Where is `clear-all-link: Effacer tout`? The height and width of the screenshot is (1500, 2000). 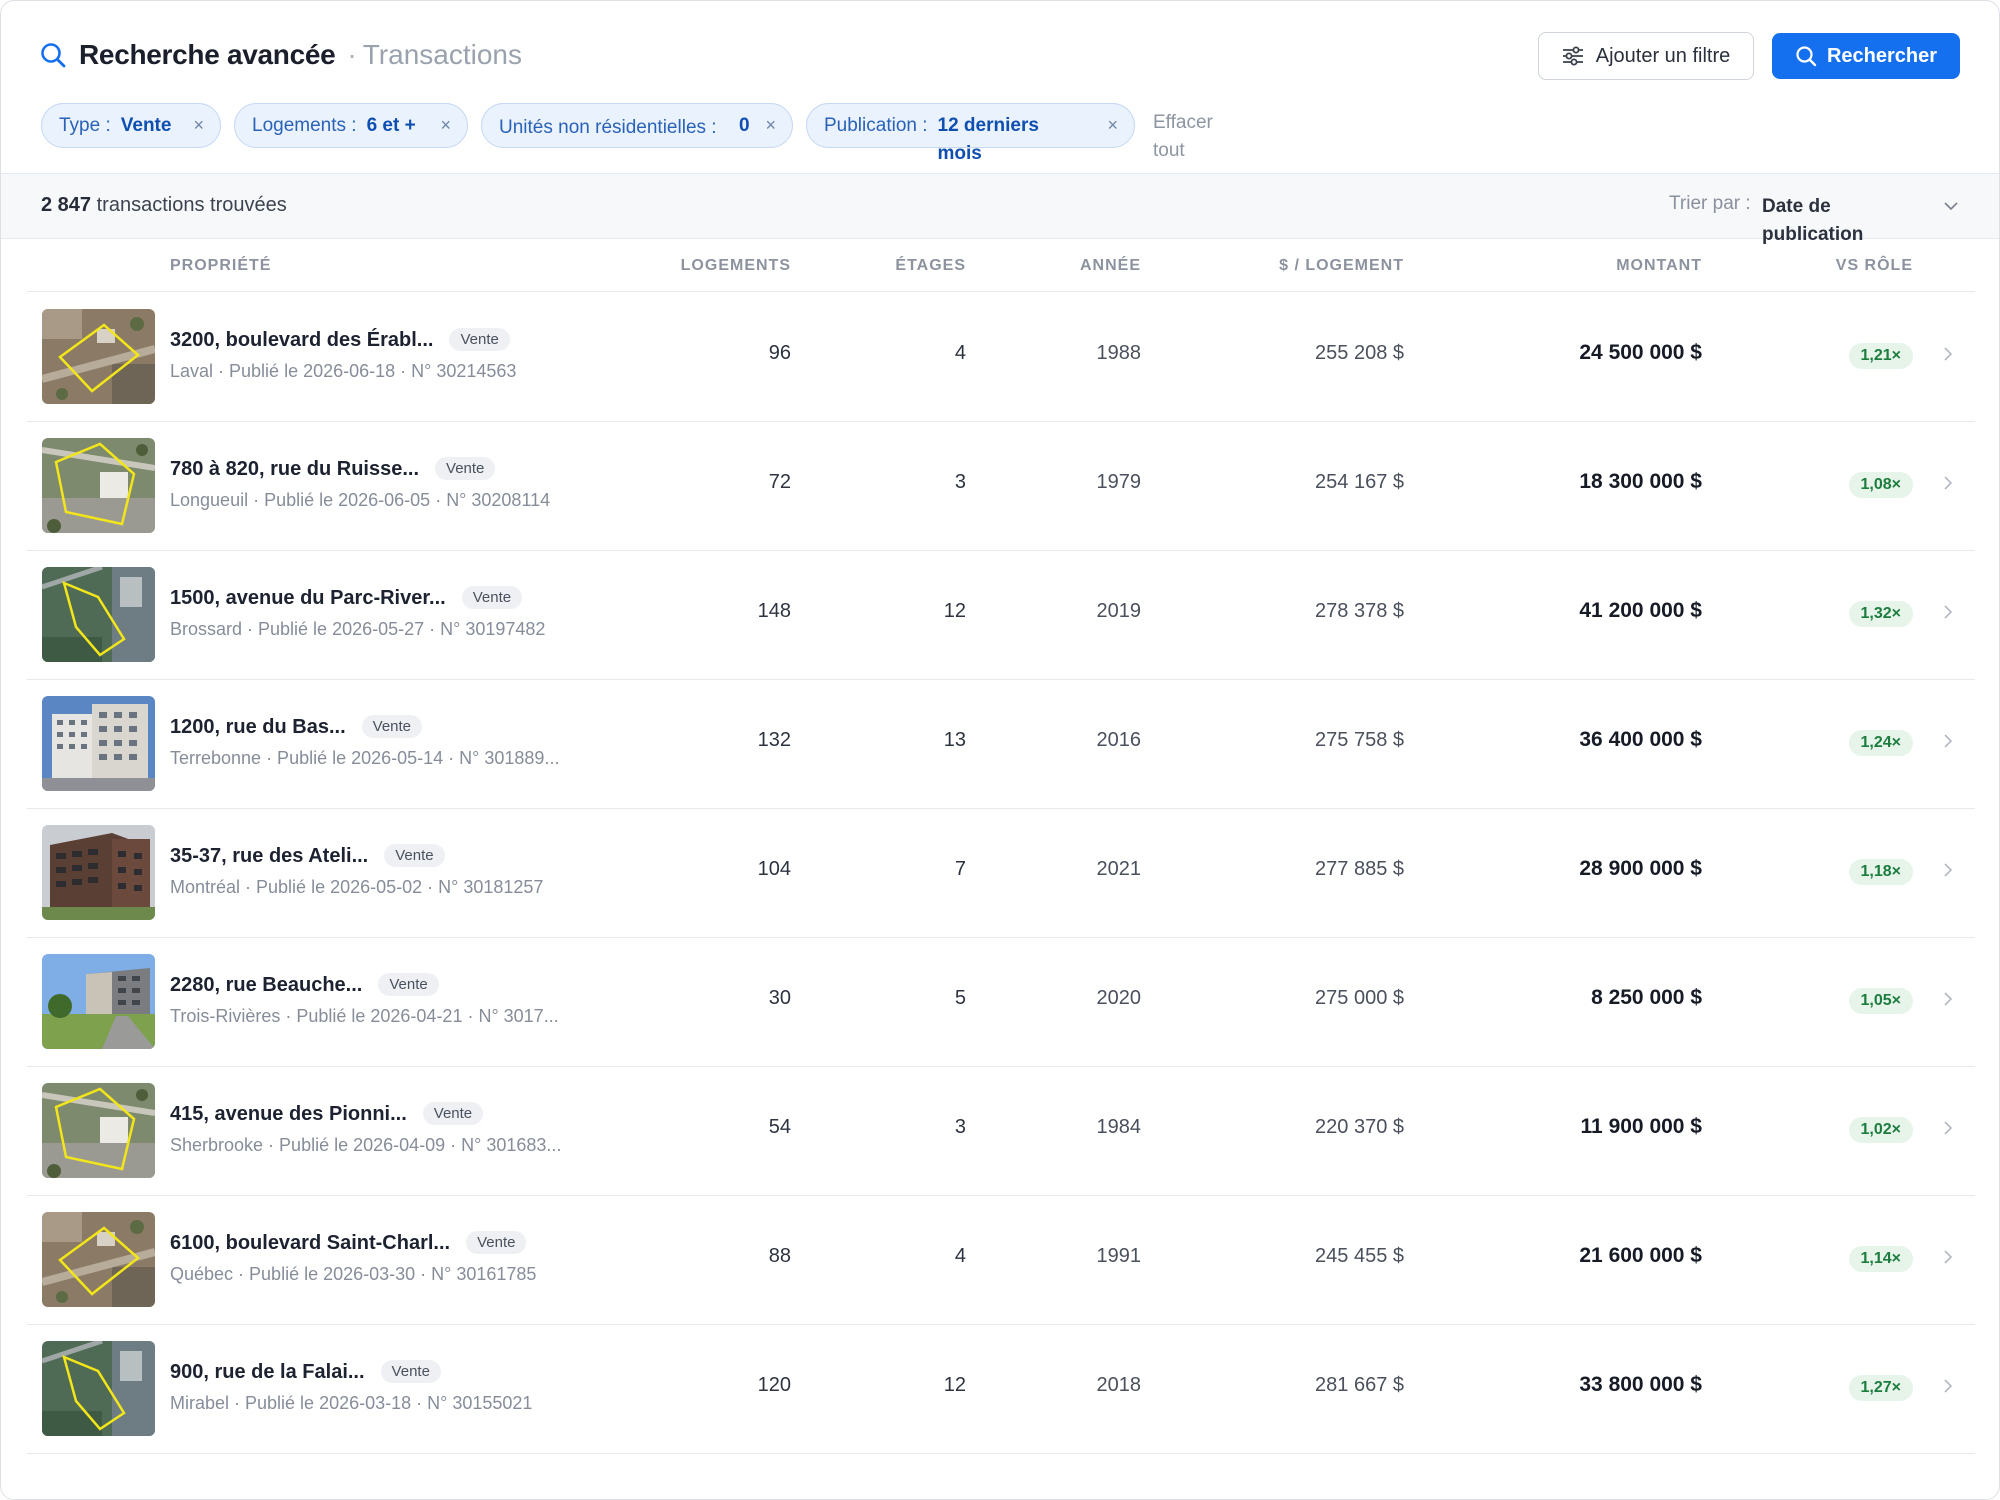
clear-all-link: Effacer tout is located at coordinates (1193, 137).